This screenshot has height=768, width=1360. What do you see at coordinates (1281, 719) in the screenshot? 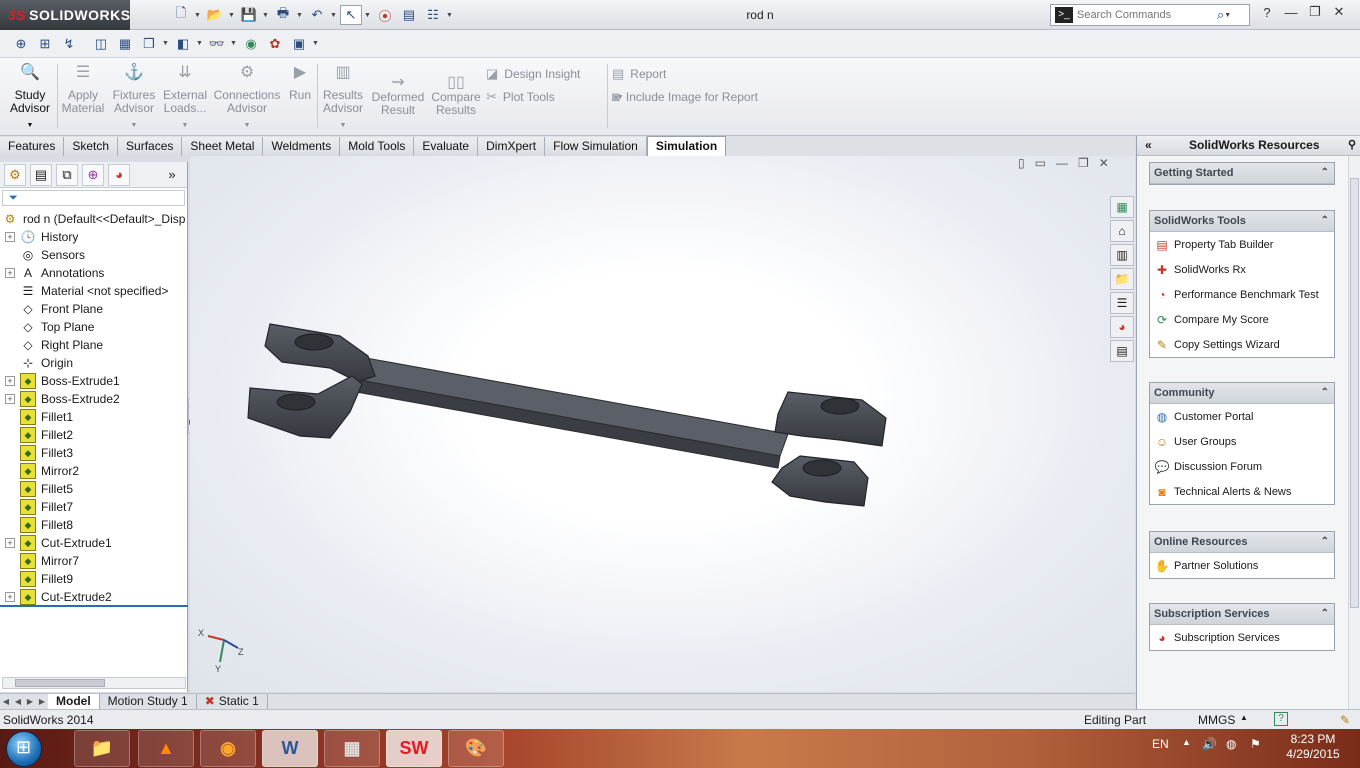
I see `help-icon: ?` at bounding box center [1281, 719].